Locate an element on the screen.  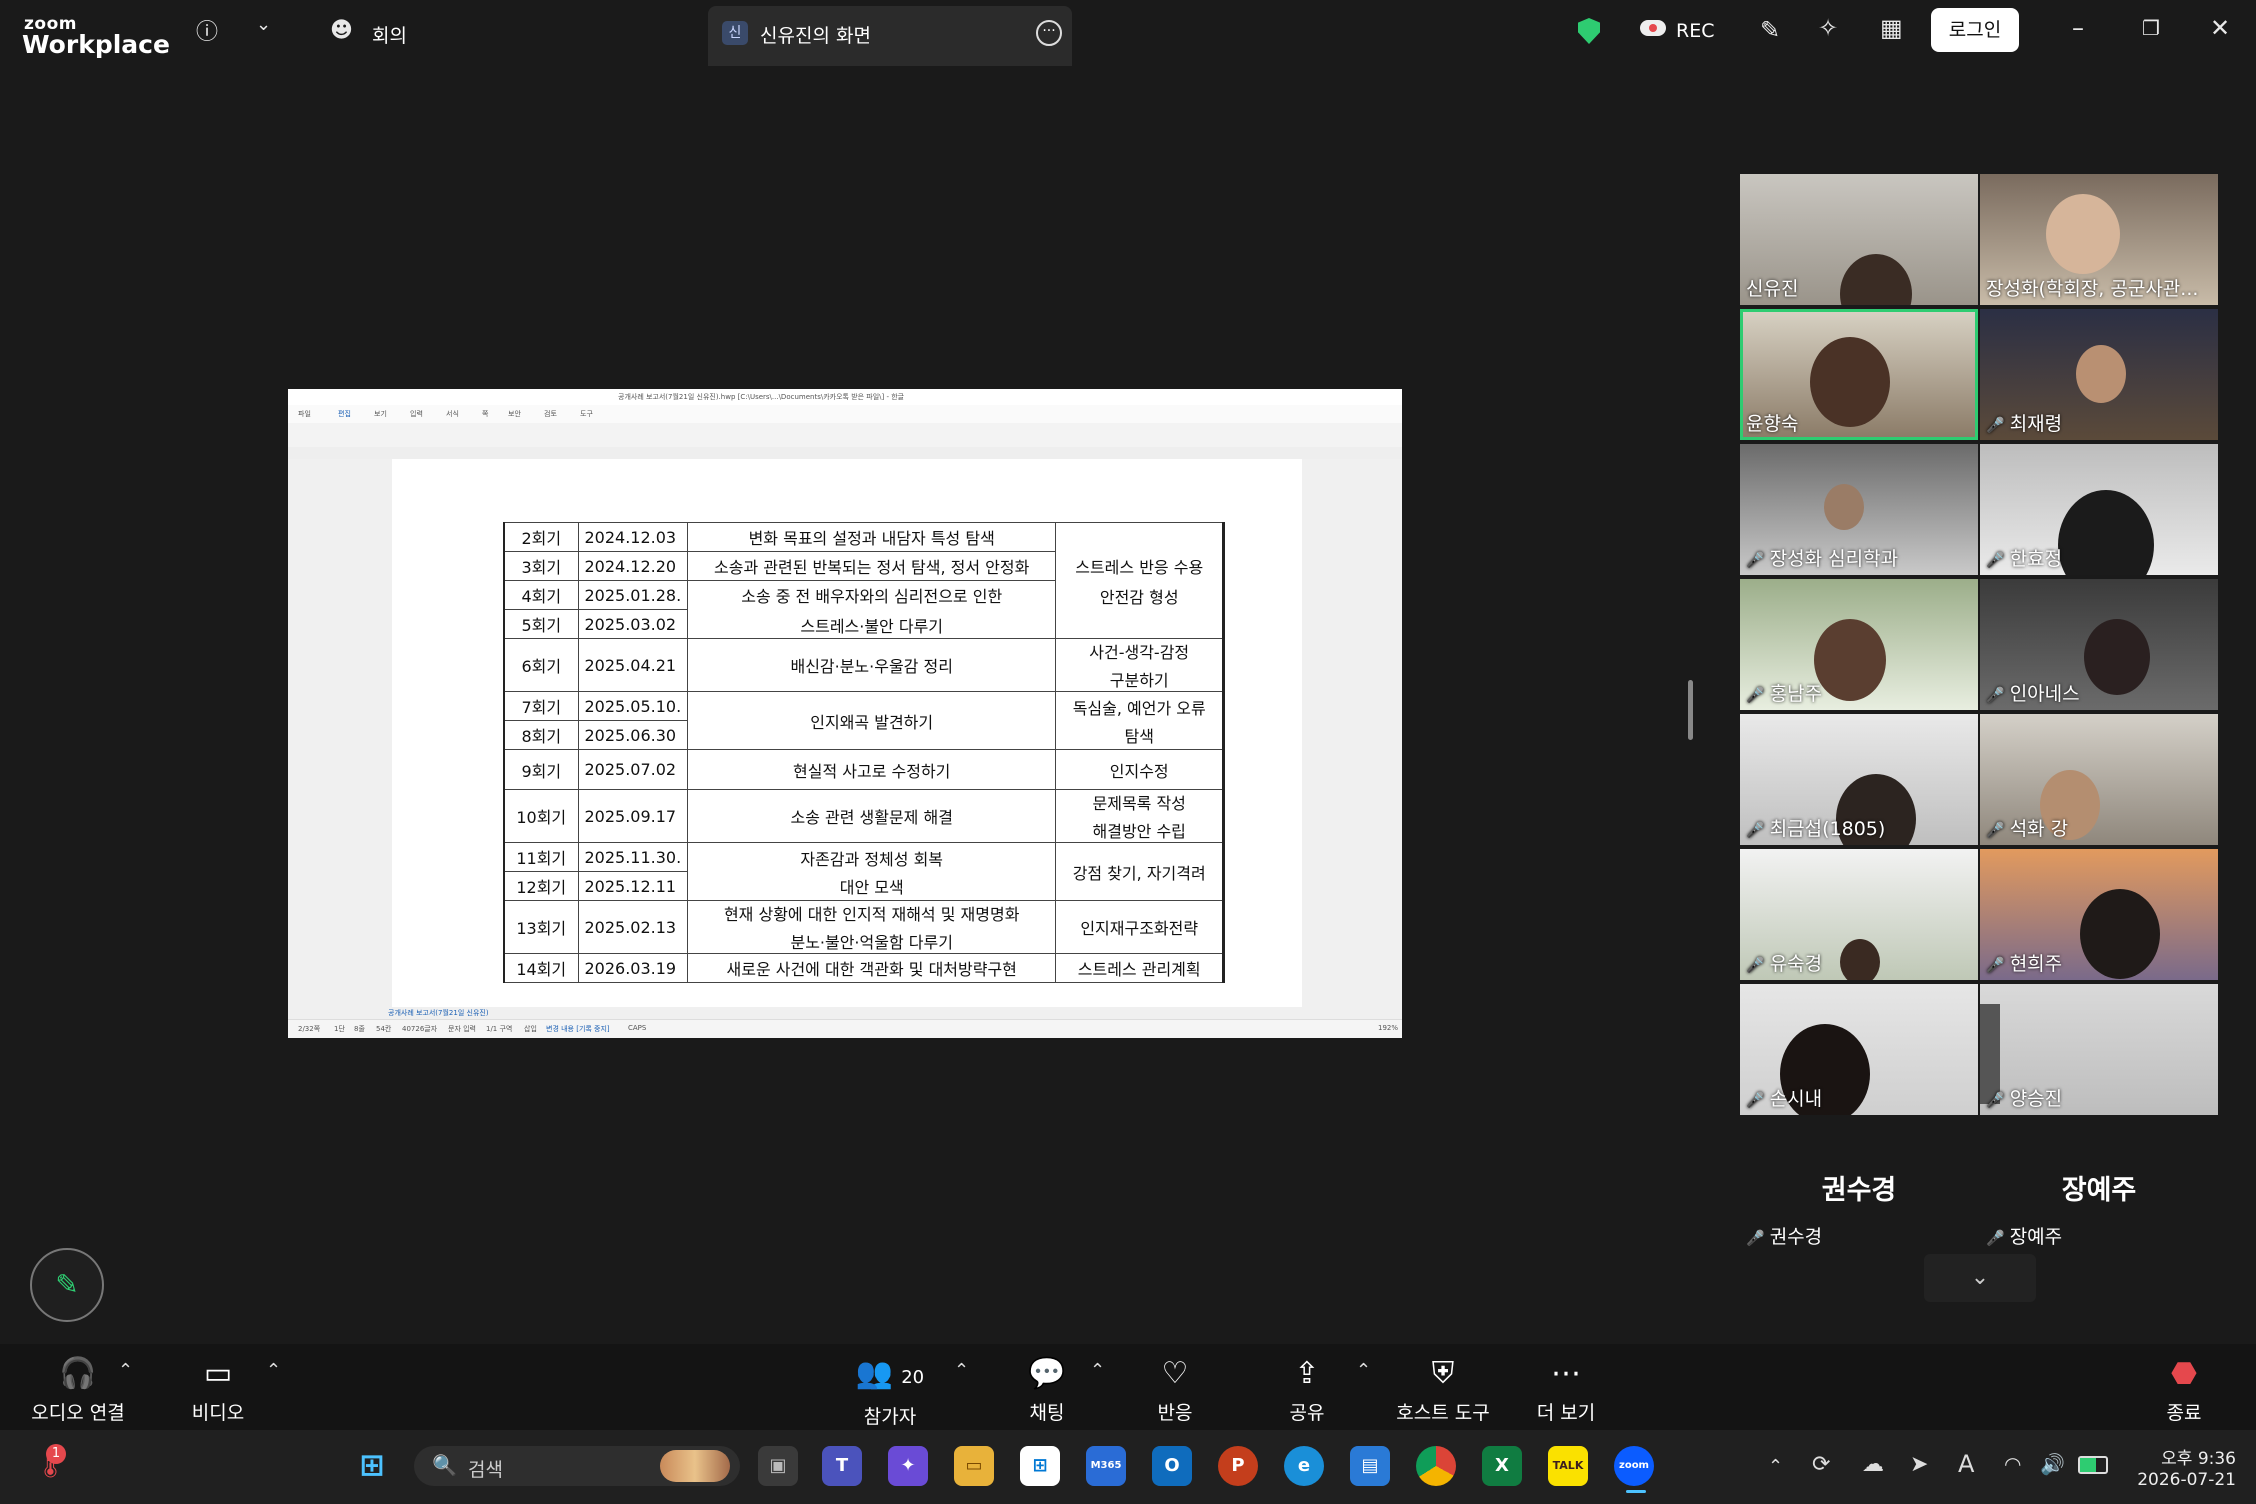
app-icon: ▤ is located at coordinates (1370, 1466).